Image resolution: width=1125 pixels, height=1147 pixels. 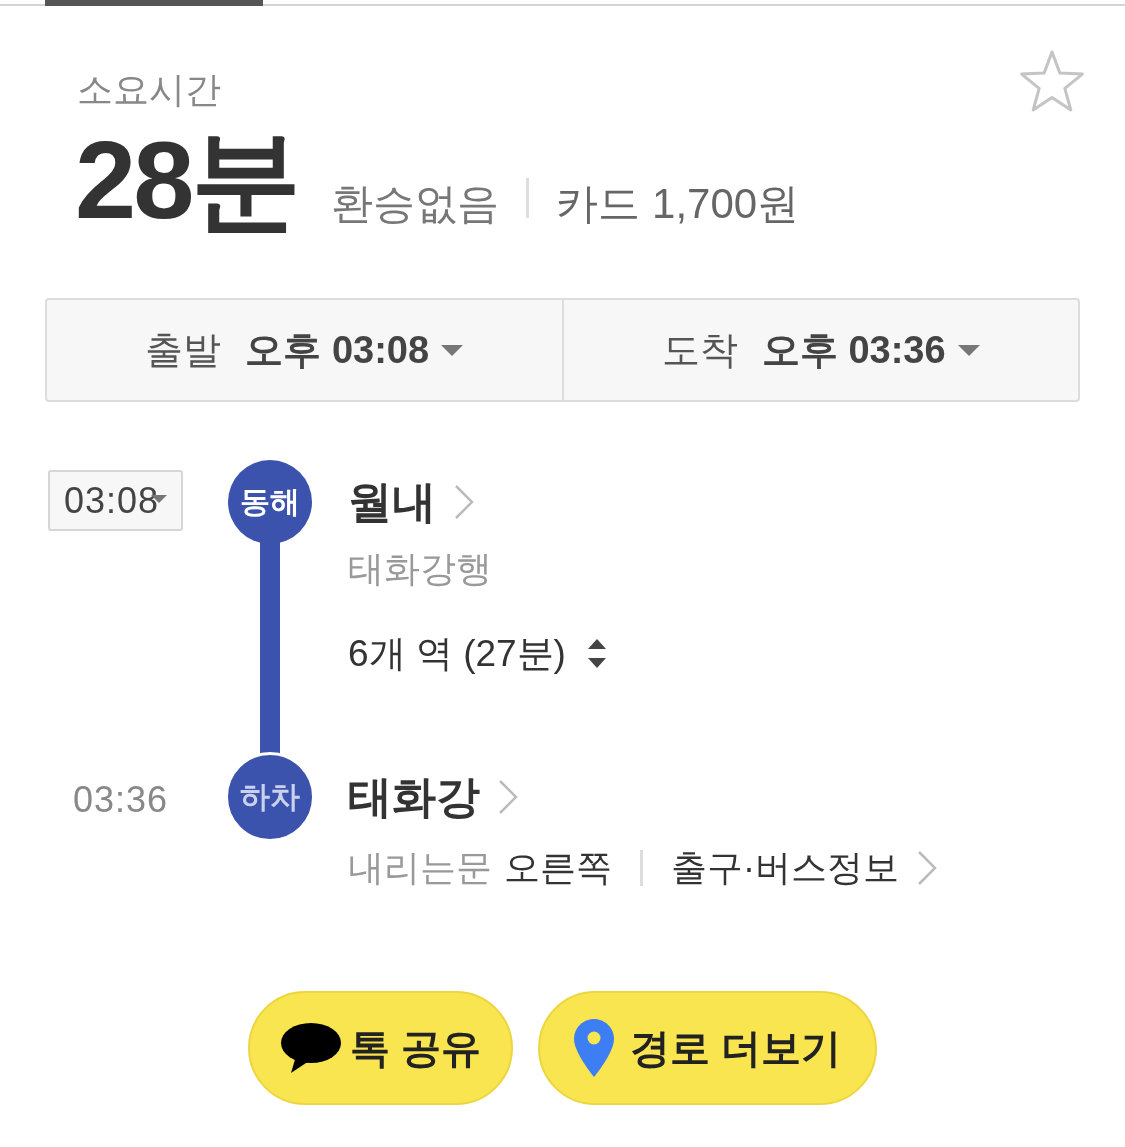 What do you see at coordinates (420, 569) in the screenshot?
I see `direction-text: 태화강행` at bounding box center [420, 569].